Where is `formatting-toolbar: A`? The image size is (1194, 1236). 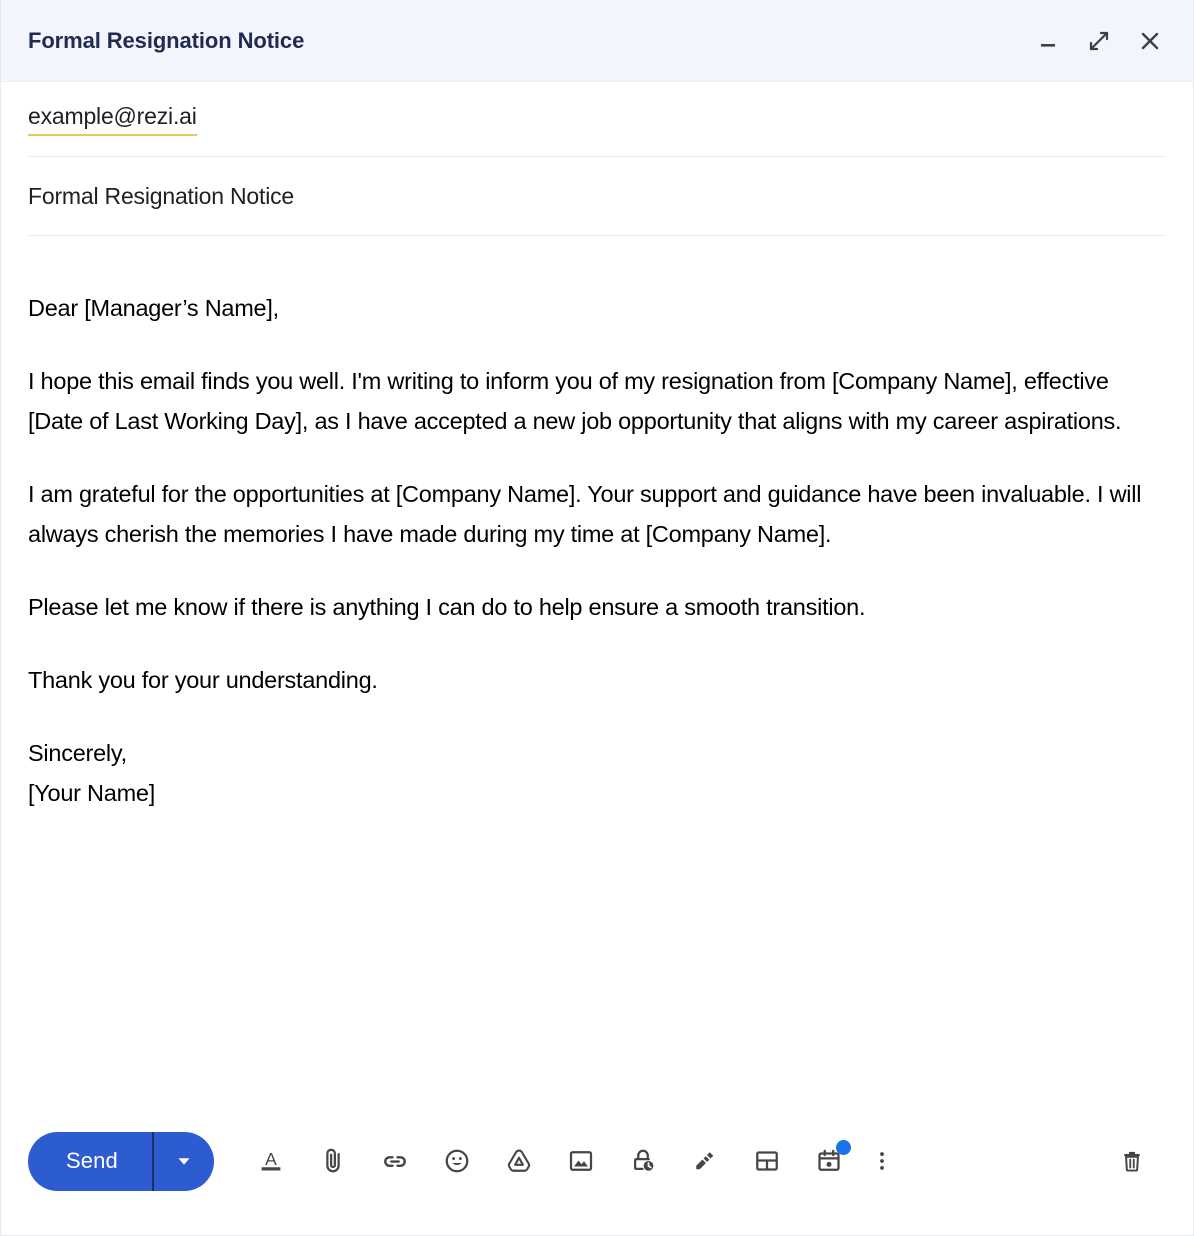
formatting-toolbar: A is located at coordinates (672, 1161).